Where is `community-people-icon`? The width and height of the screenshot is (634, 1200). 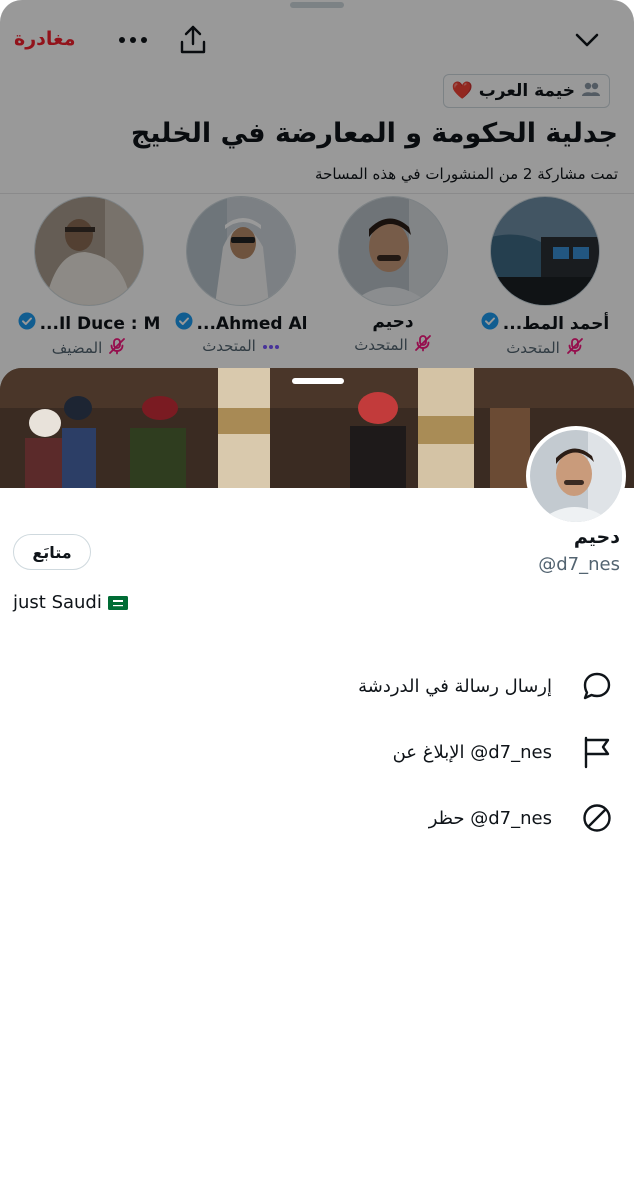
community-people-icon is located at coordinates (591, 91).